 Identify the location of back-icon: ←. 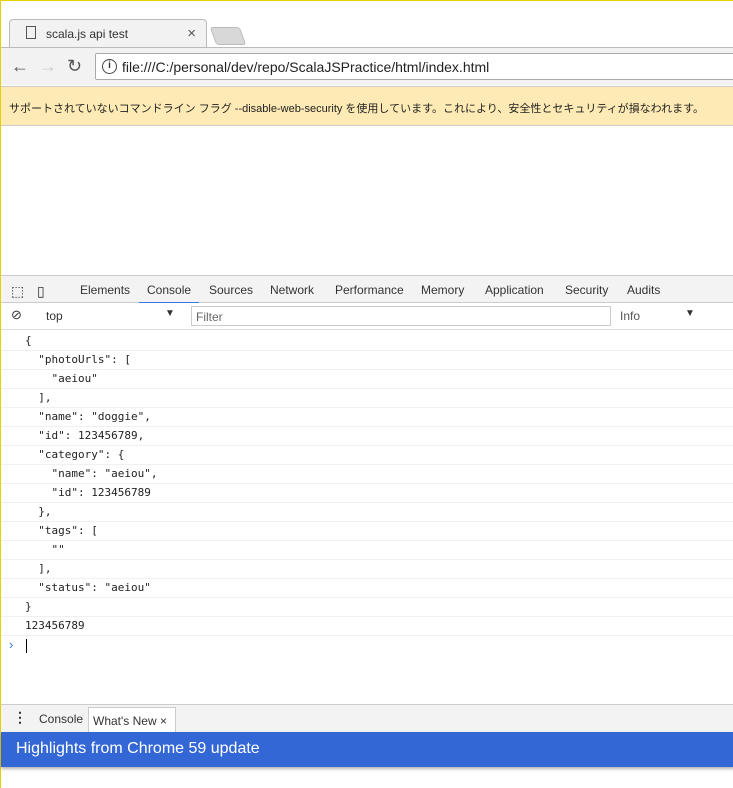
(20, 66).